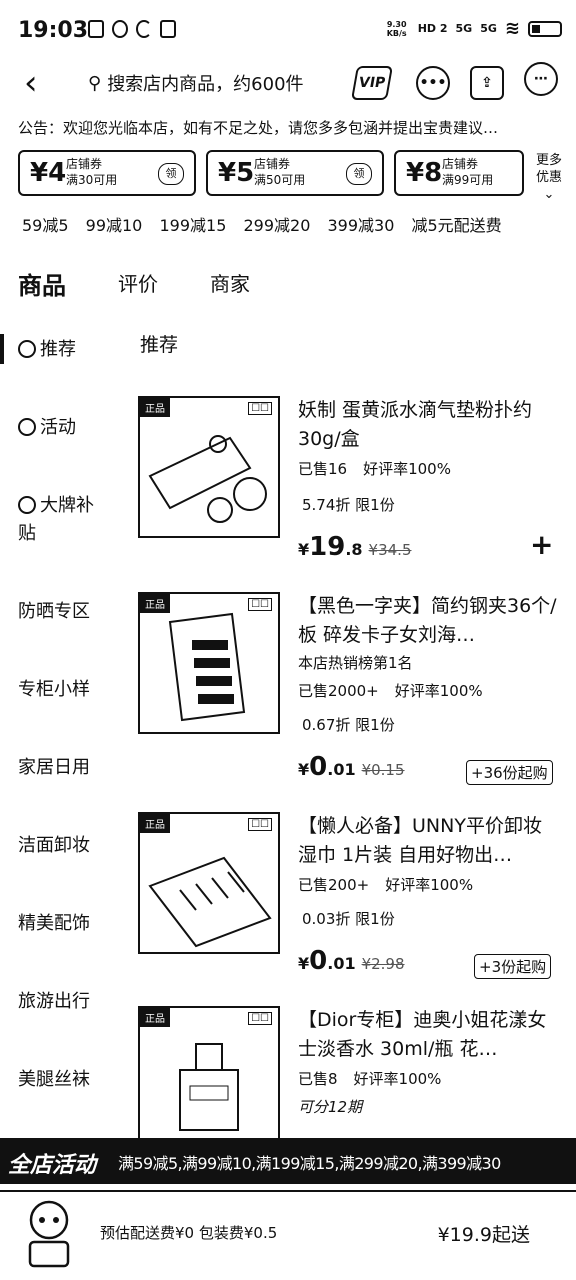  I want to click on deal-item: 99减10, so click(114, 225).